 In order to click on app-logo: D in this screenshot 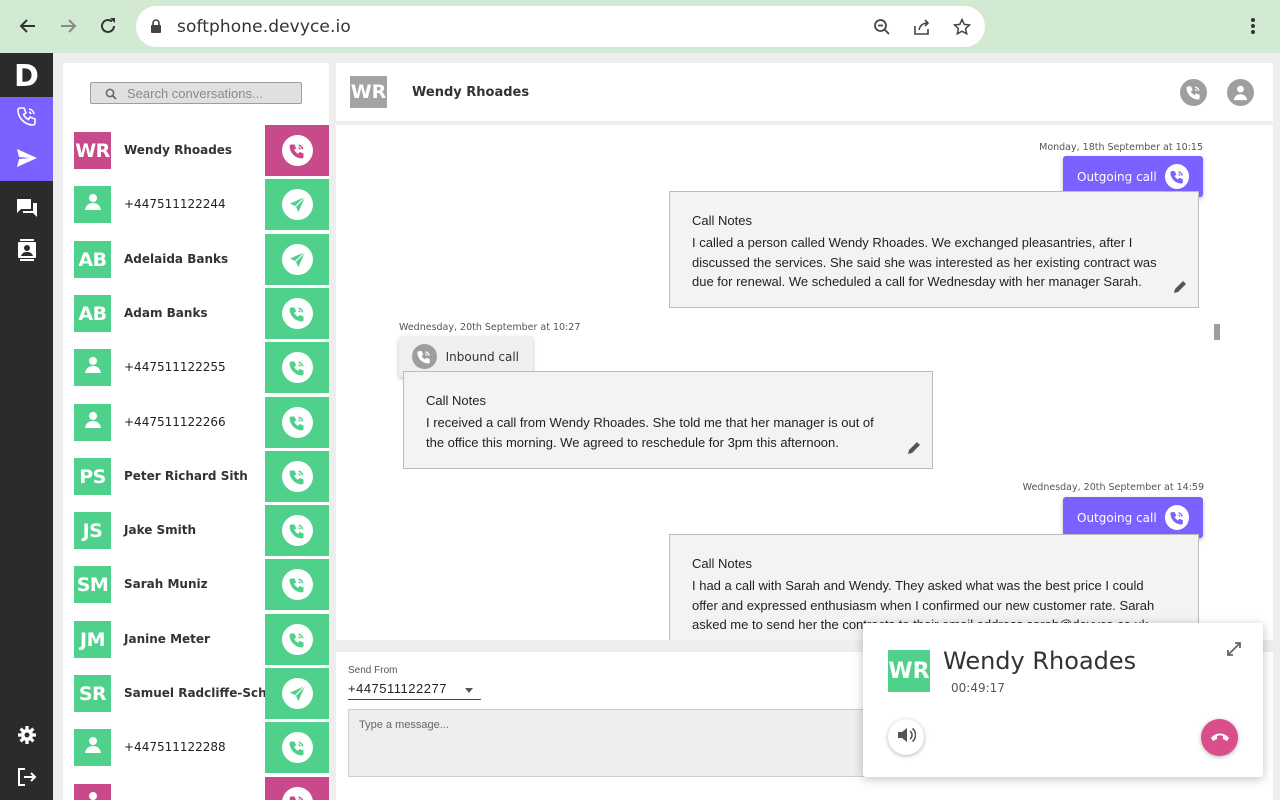, I will do `click(26, 76)`.